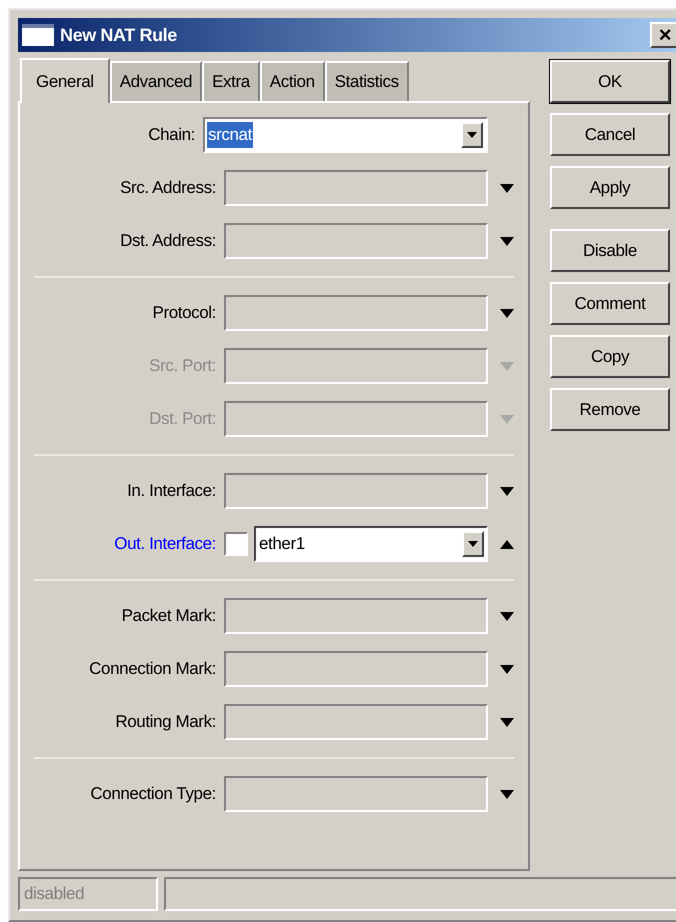 This screenshot has width=676, height=922. Describe the element at coordinates (610, 303) in the screenshot. I see `dialog-button: Comment` at that location.